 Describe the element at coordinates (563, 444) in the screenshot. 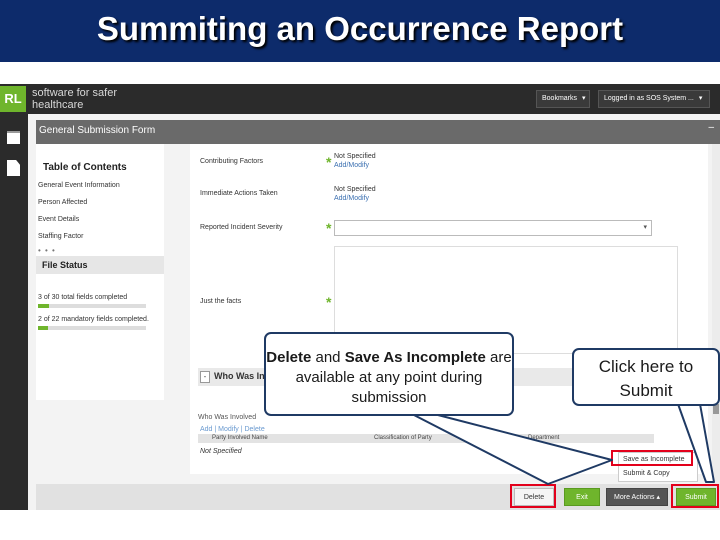

I see `callout-tails` at that location.